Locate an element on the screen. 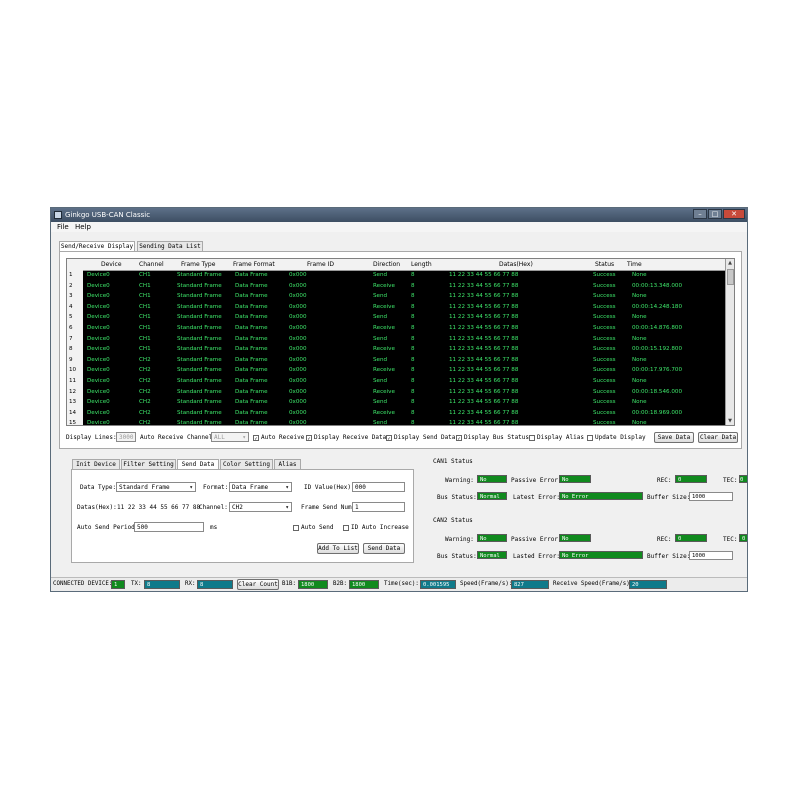  display-send-data-checkbox: ✓ Display Send Data is located at coordinates (420, 438).